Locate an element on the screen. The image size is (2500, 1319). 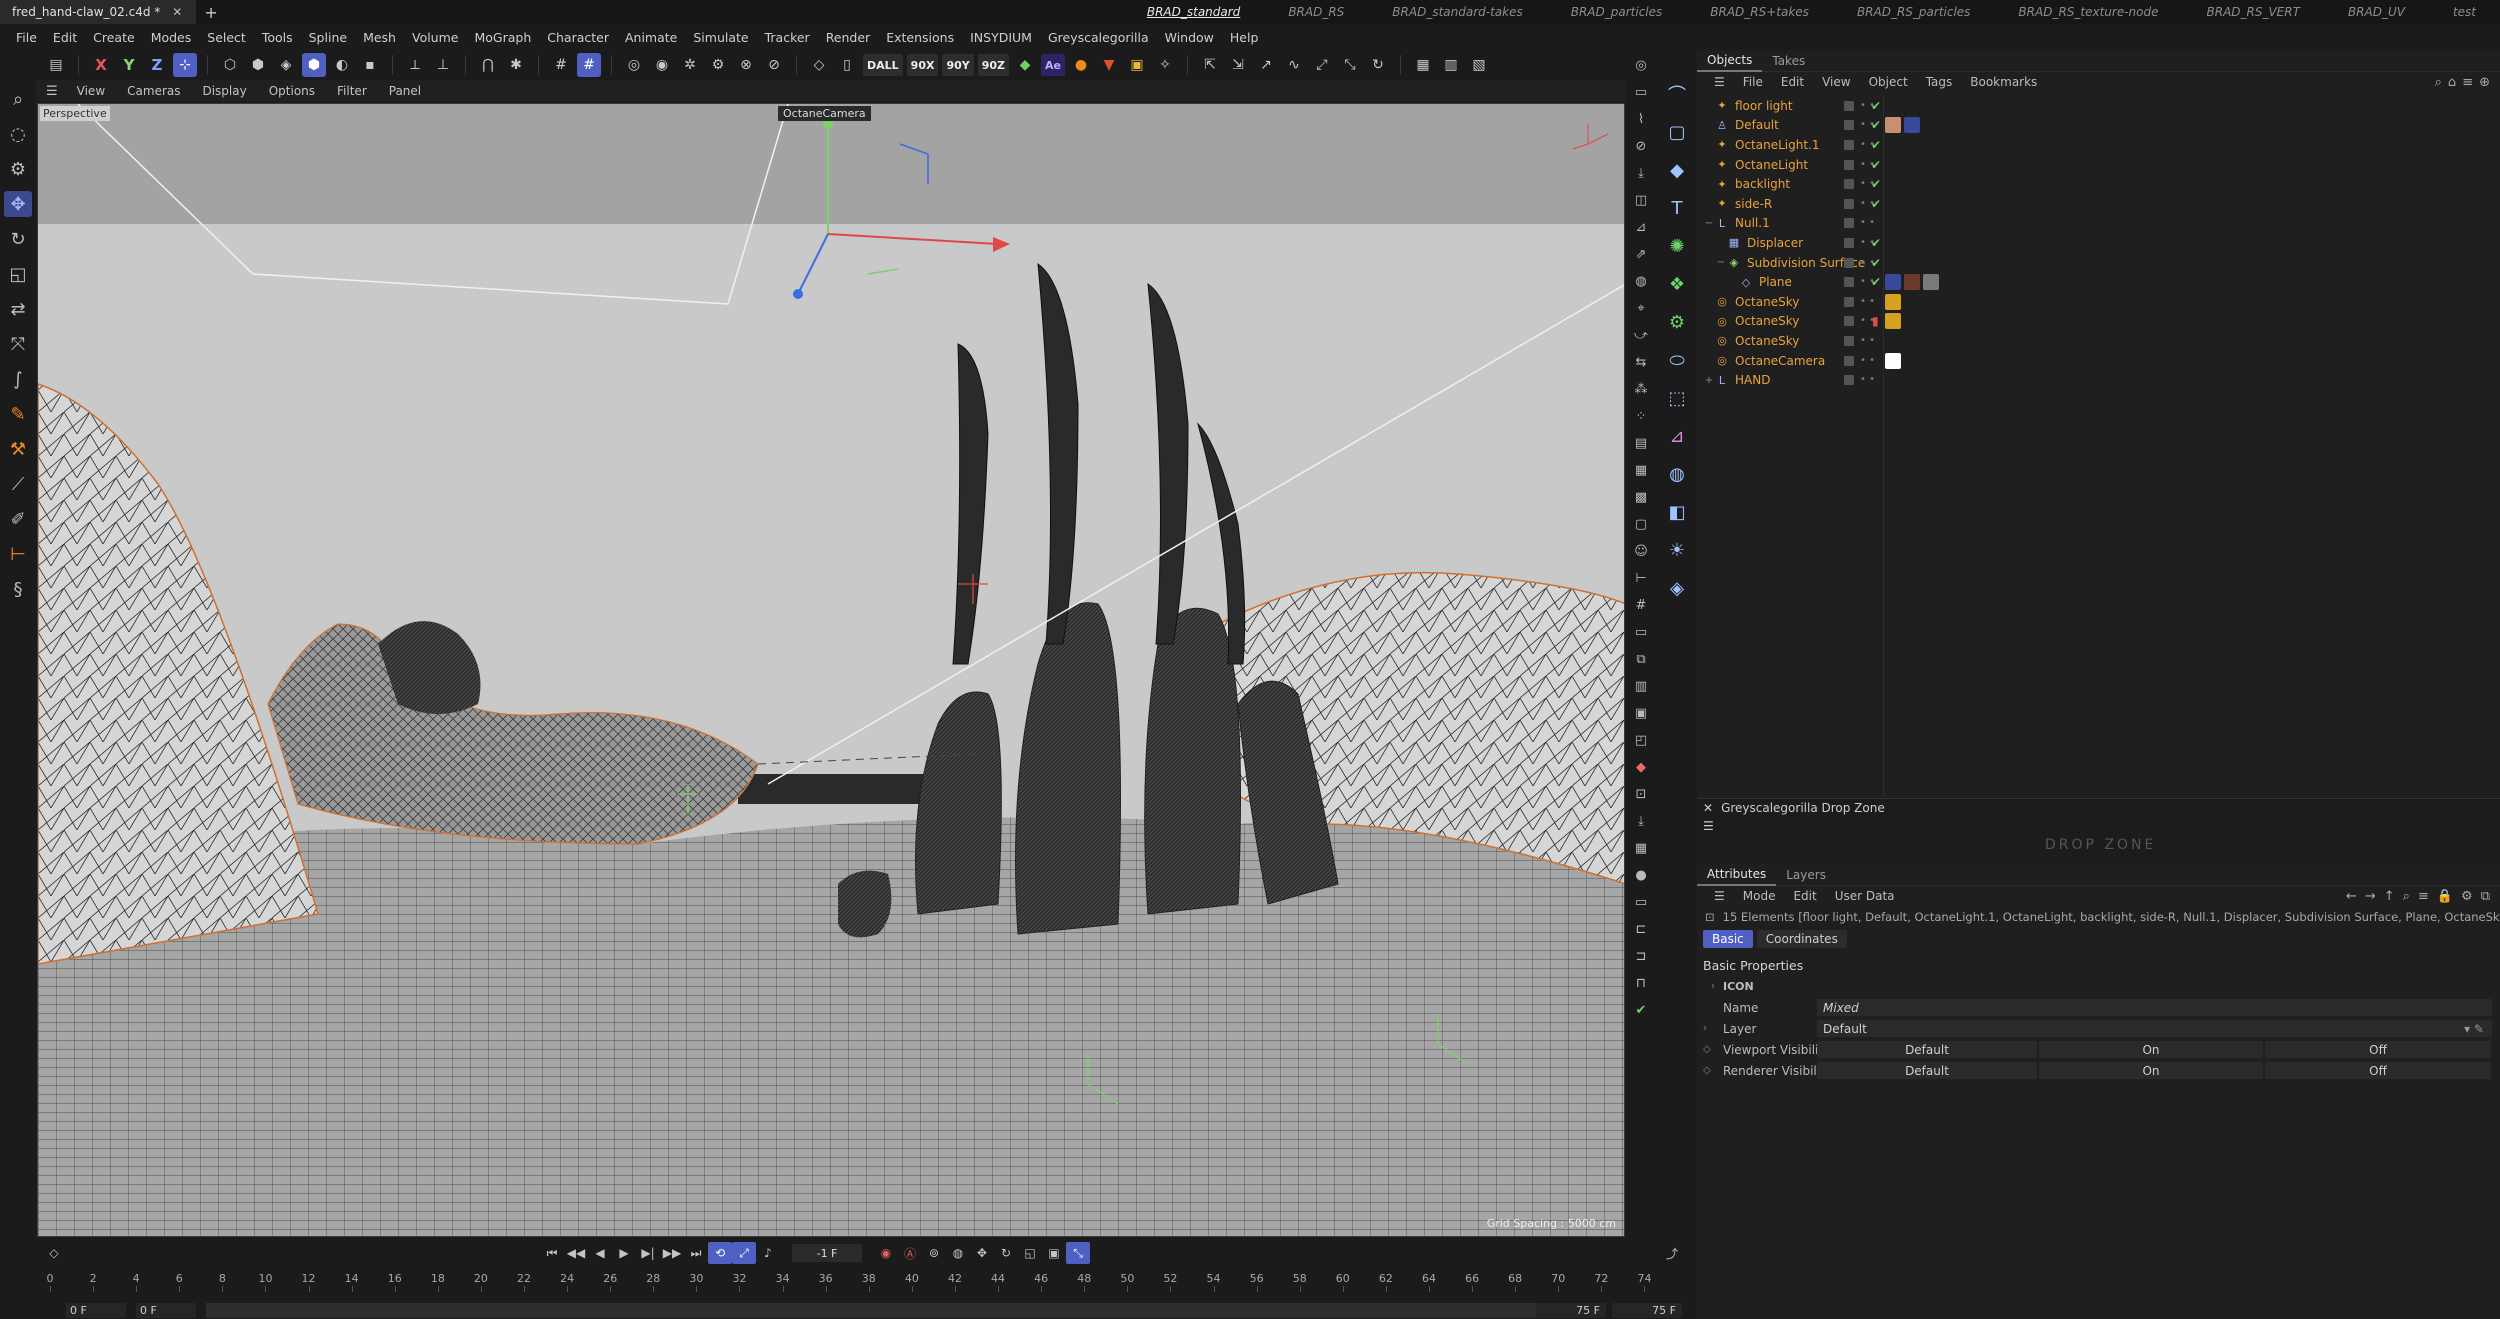
align-icon: ⊿ is located at coordinates (1641, 227).